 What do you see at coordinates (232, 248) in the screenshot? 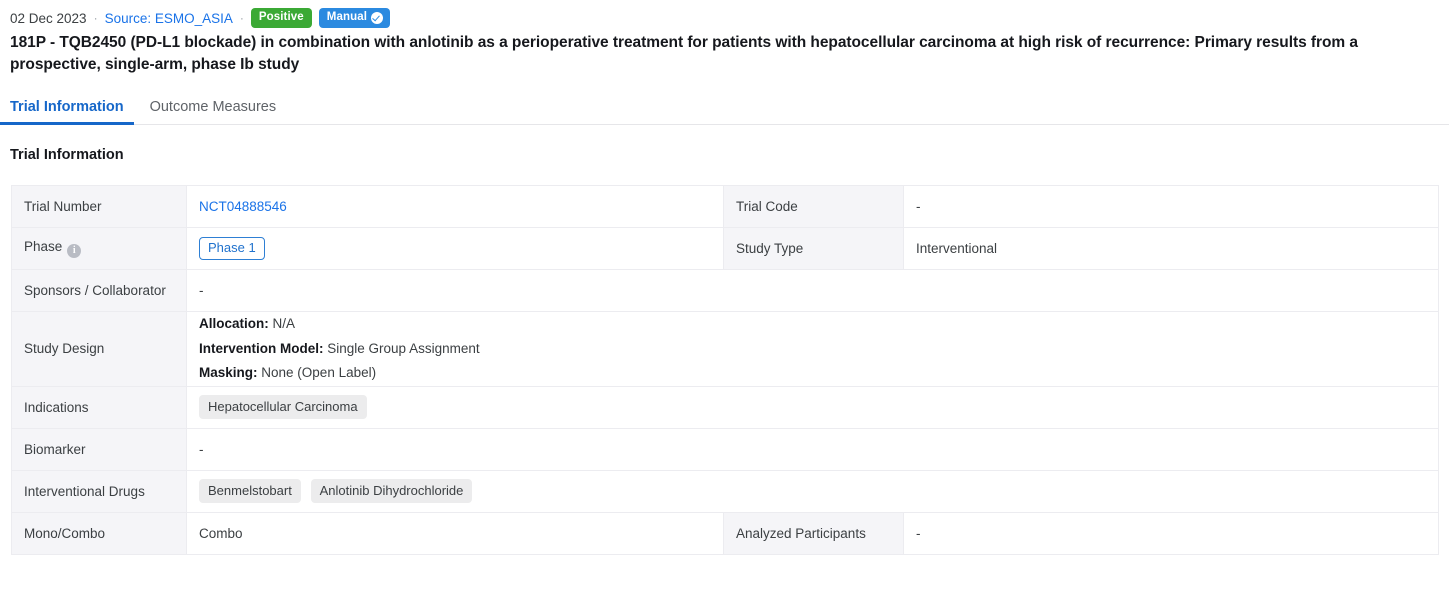
I see `phase-chip: Phase 1` at bounding box center [232, 248].